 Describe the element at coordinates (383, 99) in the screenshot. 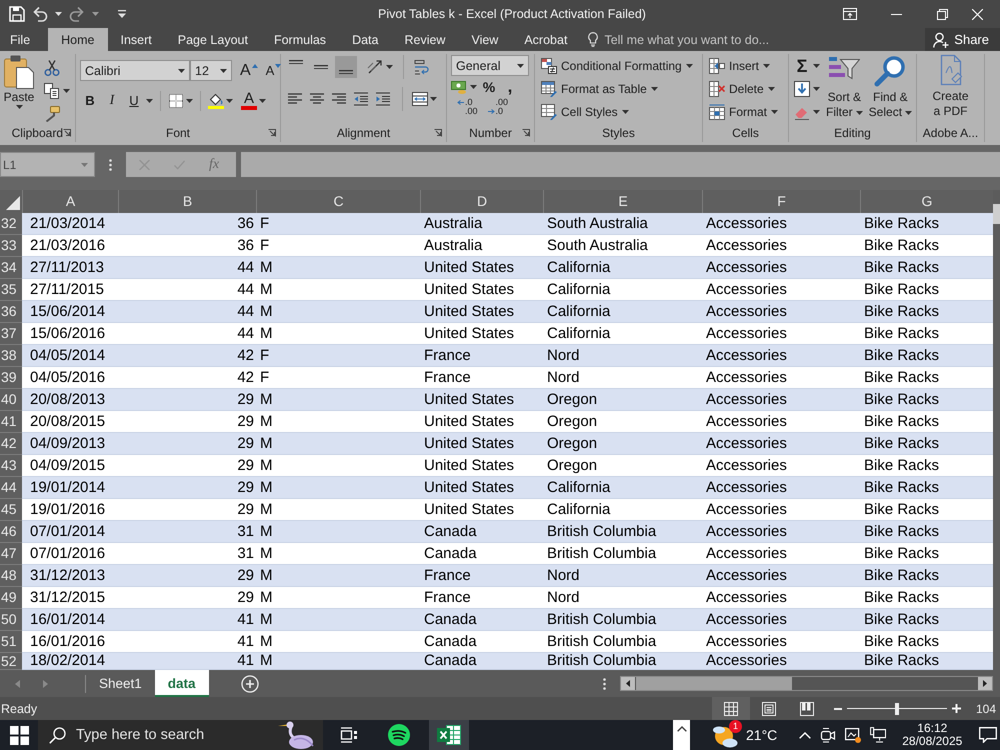

I see `increase-indent-icon` at that location.